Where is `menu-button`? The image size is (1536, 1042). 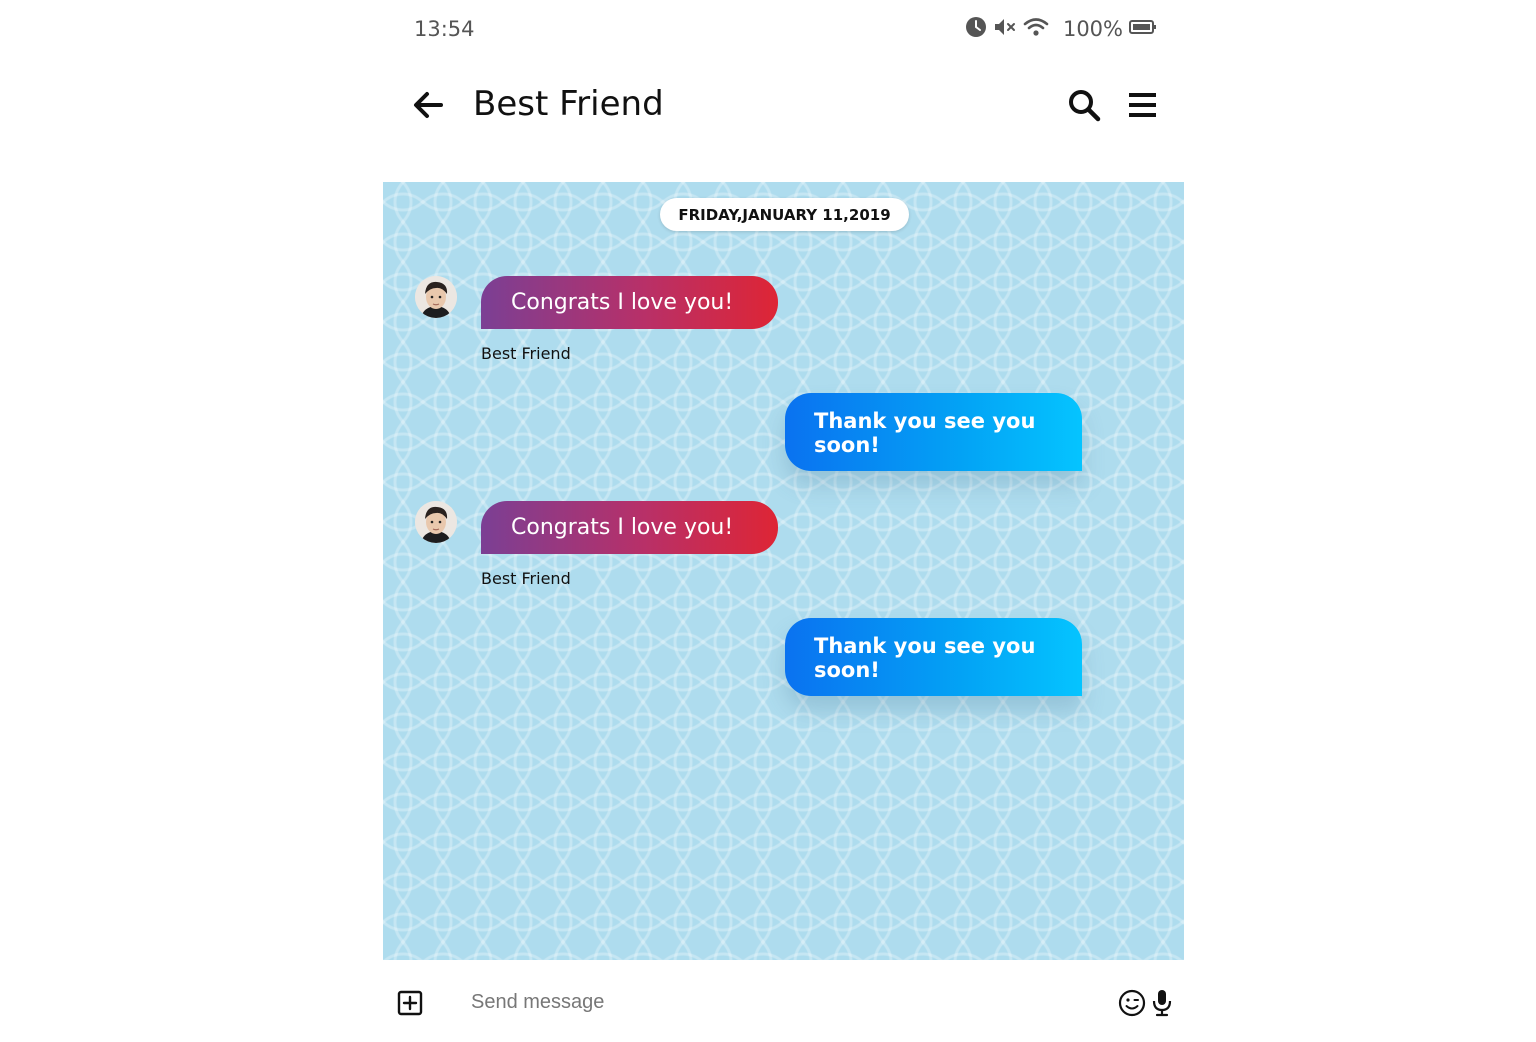 menu-button is located at coordinates (1143, 105).